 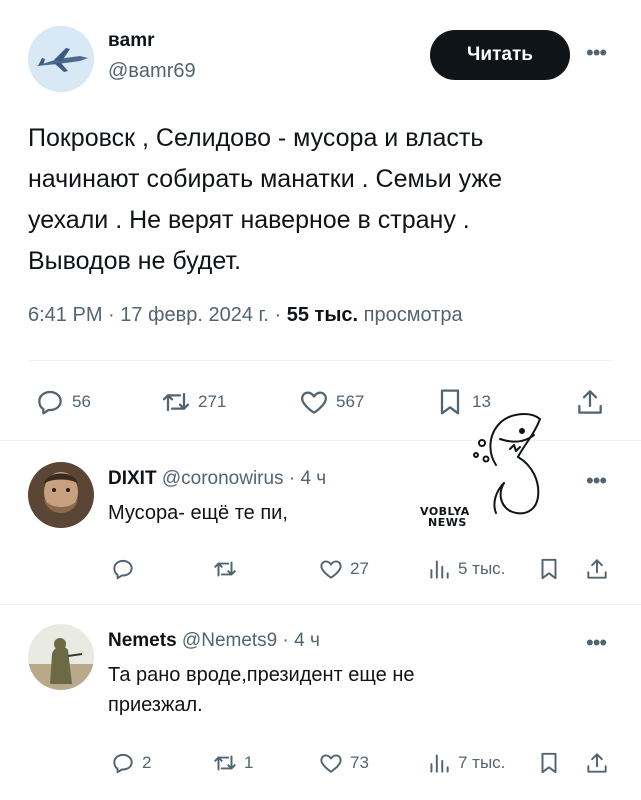 I want to click on reply-button: 56, so click(x=62, y=402).